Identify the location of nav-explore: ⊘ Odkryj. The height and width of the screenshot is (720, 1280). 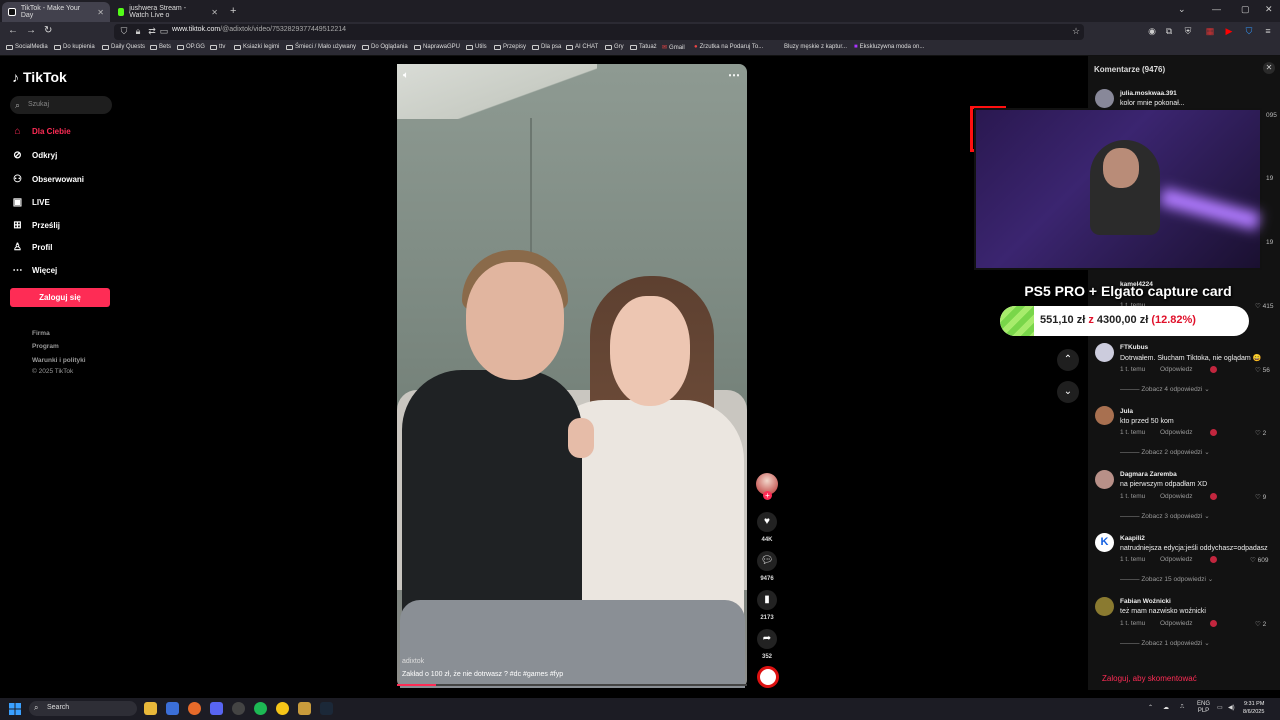
(34, 155).